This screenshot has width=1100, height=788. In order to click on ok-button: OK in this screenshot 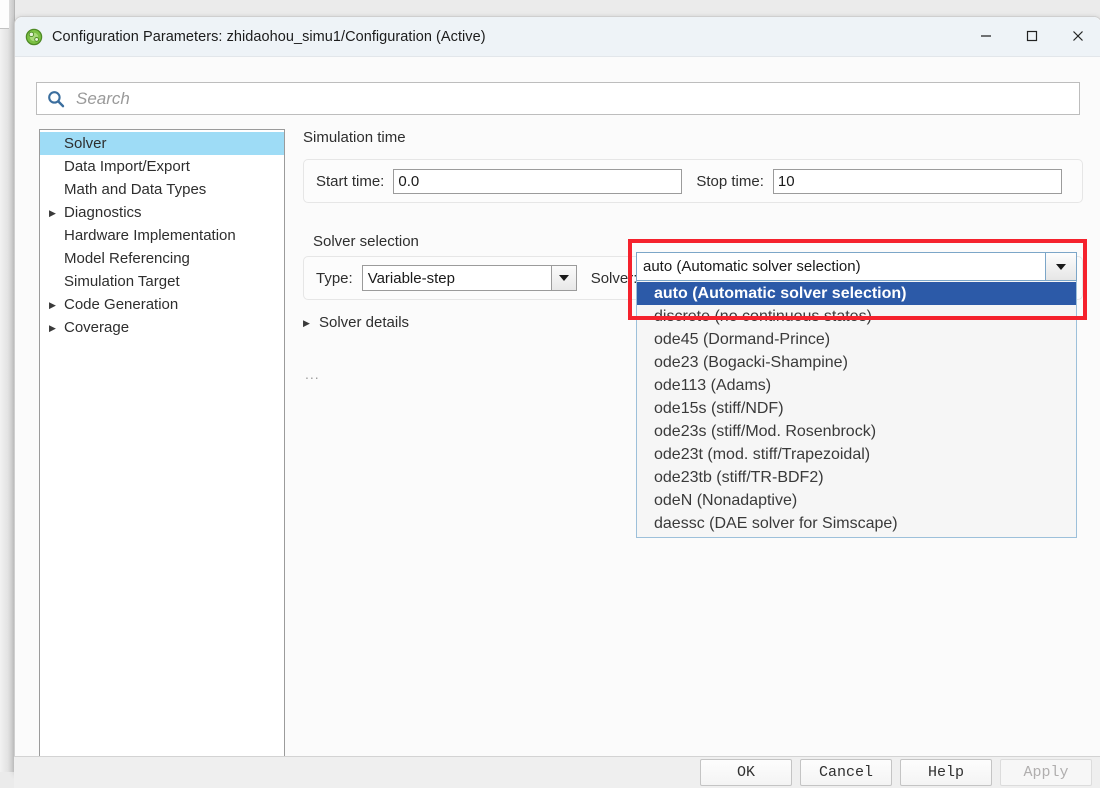, I will do `click(746, 772)`.